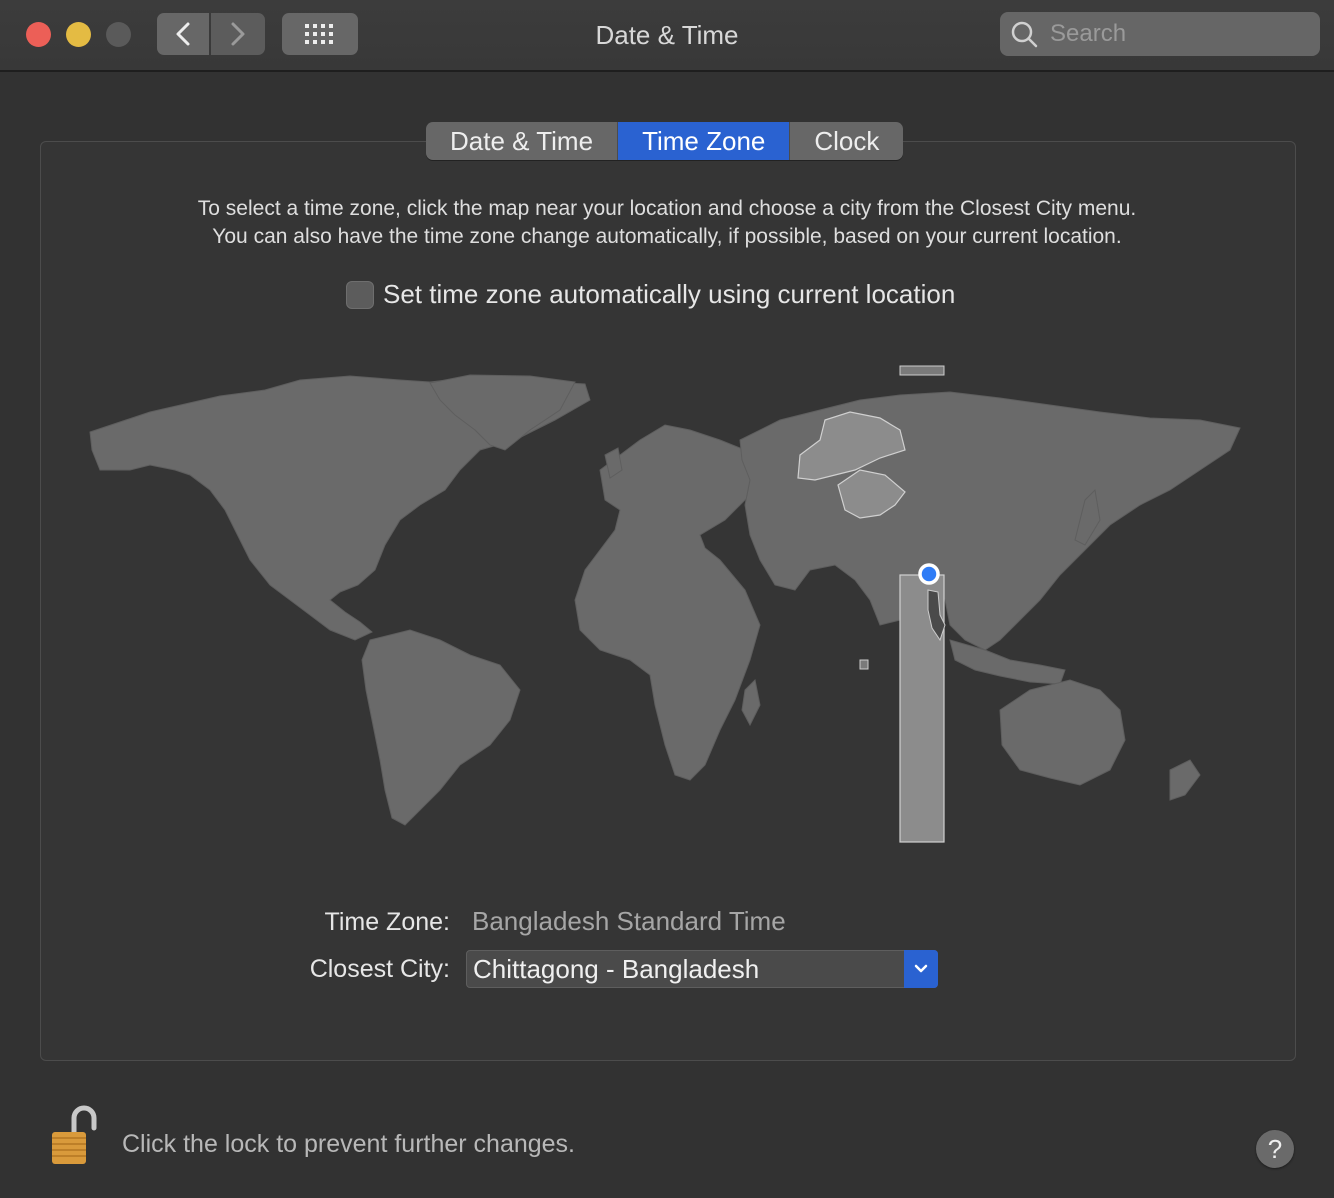  I want to click on highlighted-zone-island, so click(922, 370).